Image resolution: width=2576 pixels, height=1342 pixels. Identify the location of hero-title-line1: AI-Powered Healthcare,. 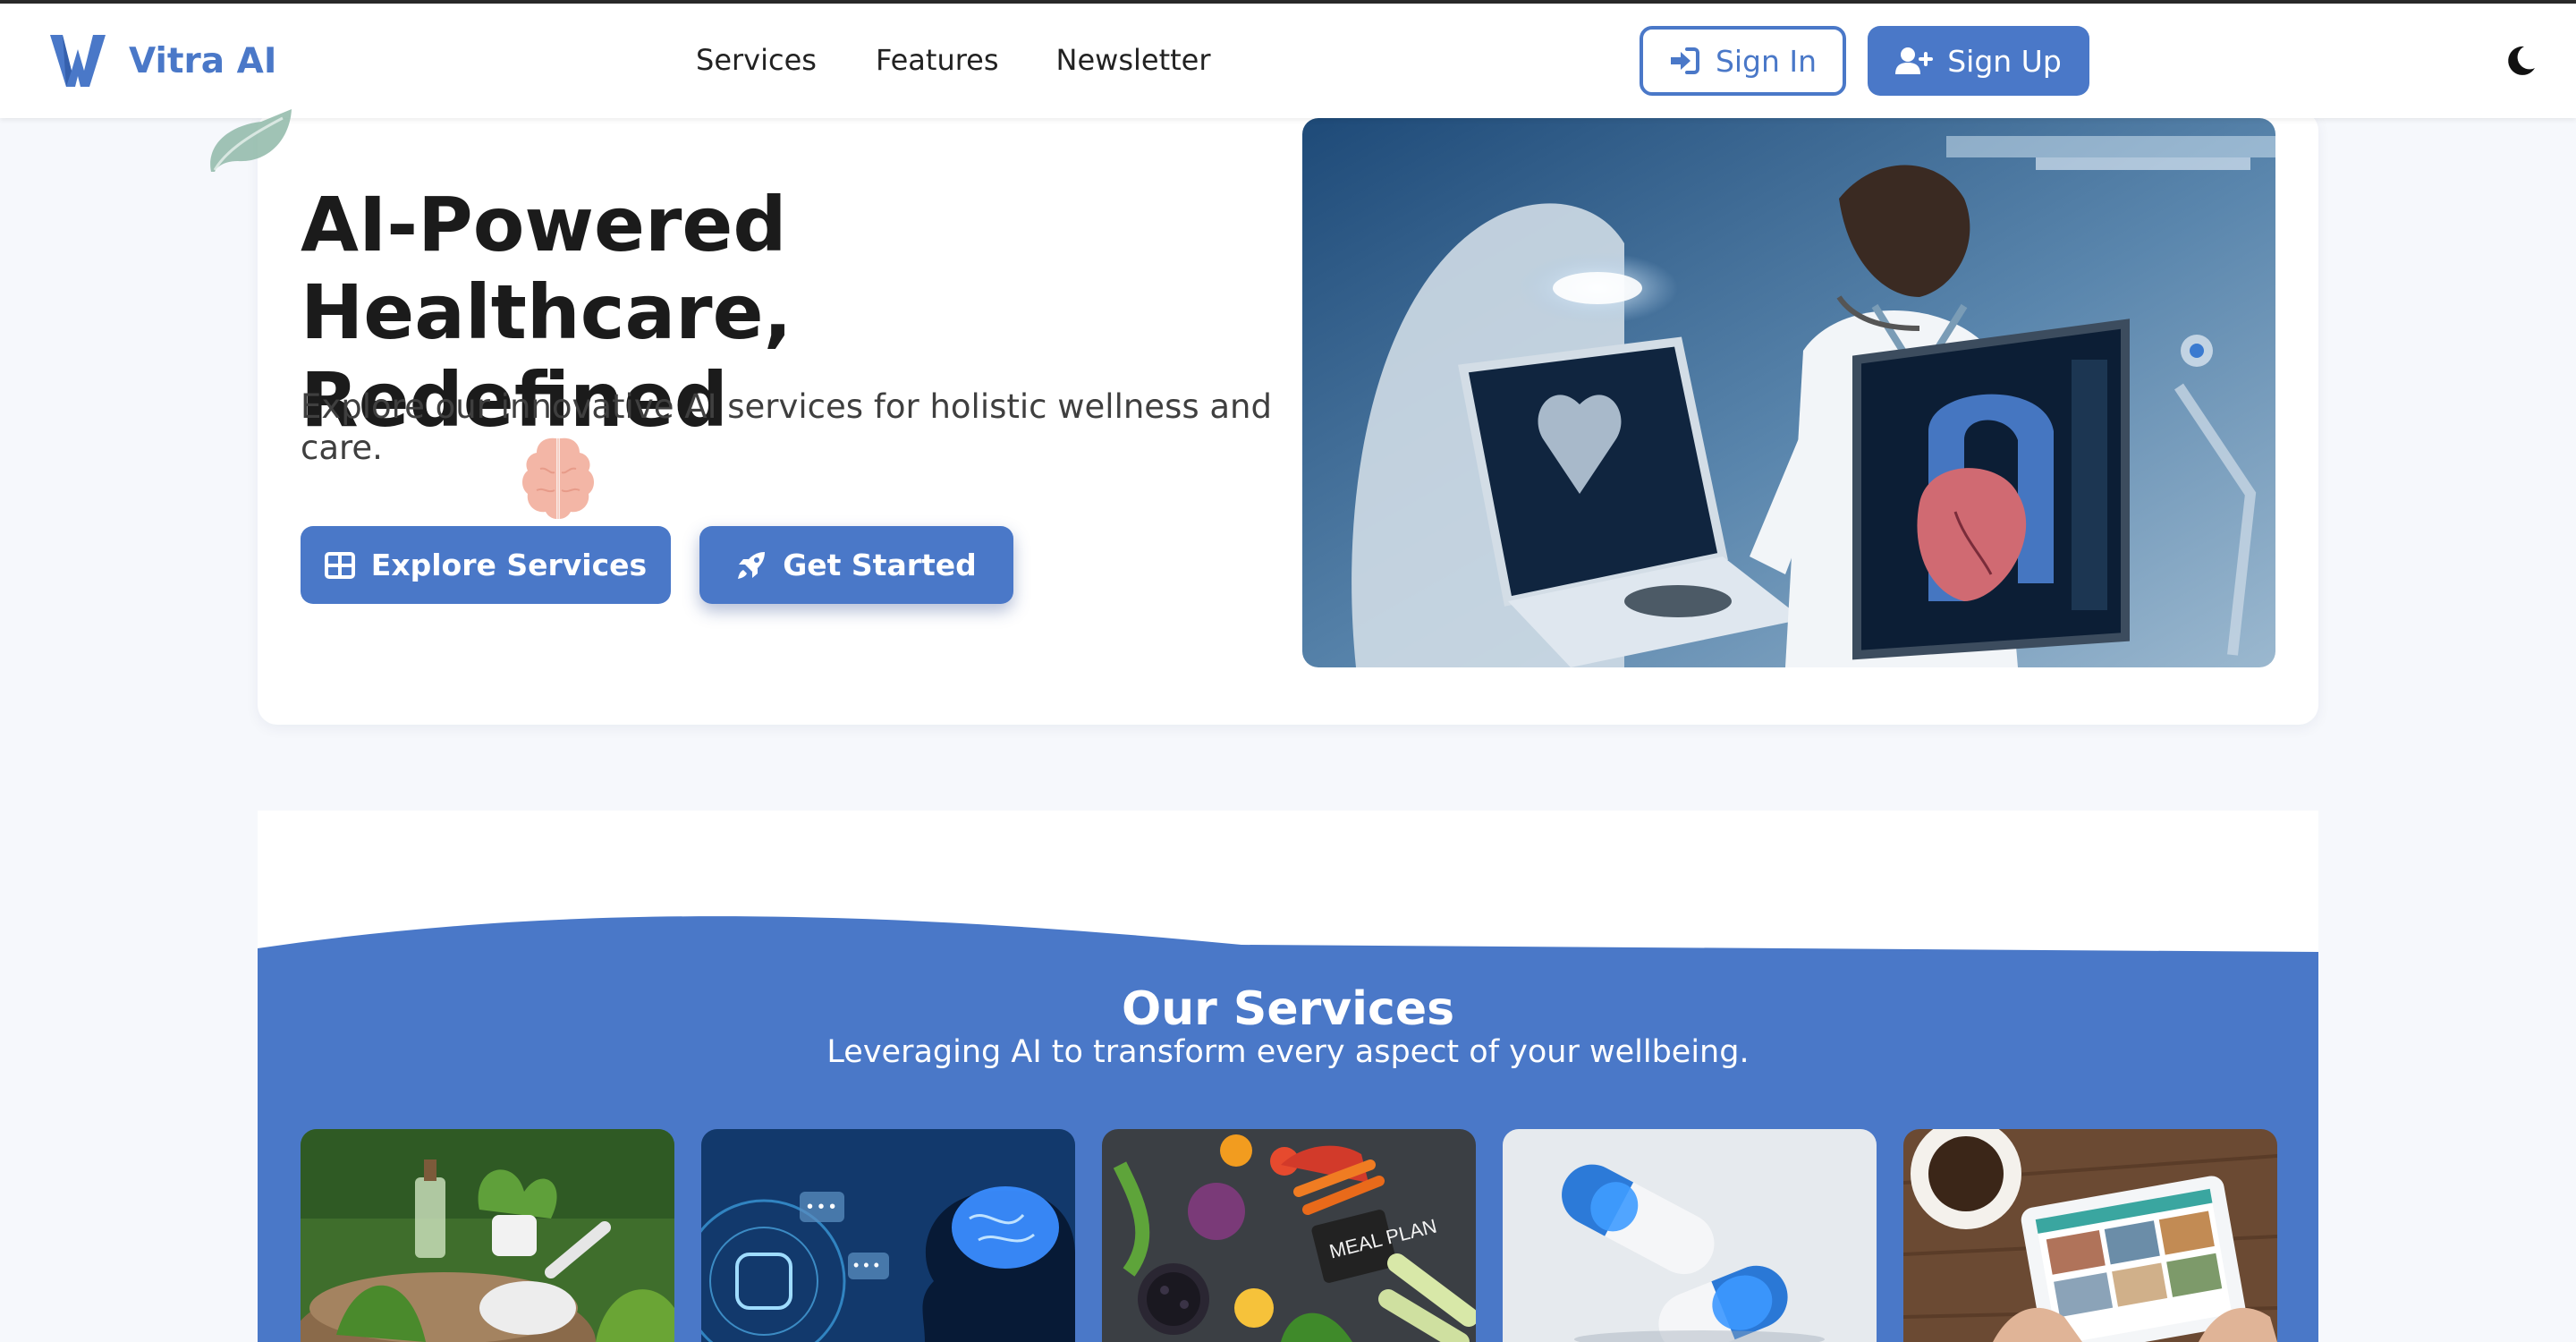
(546, 268).